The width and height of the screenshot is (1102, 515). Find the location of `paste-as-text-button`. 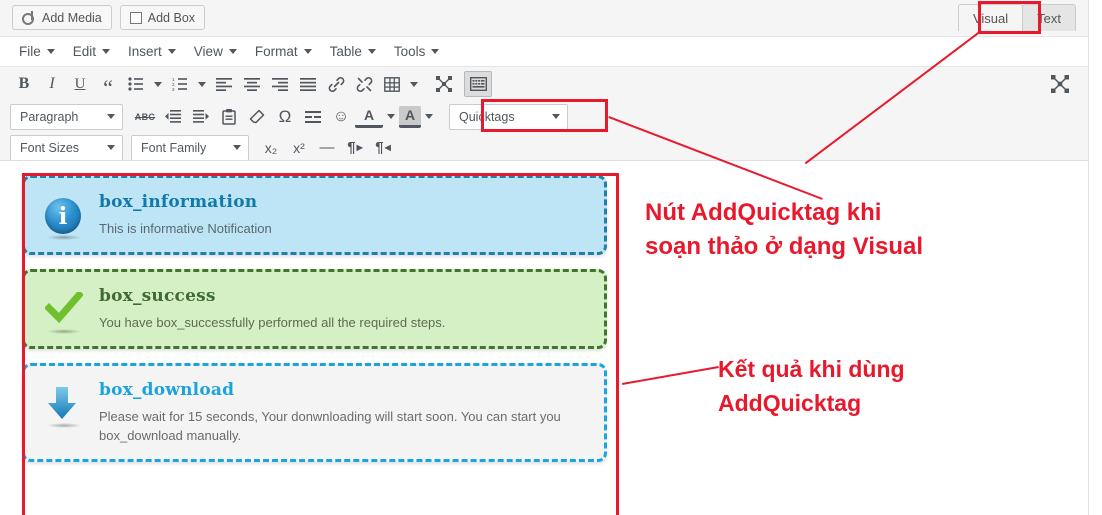

paste-as-text-button is located at coordinates (229, 117).